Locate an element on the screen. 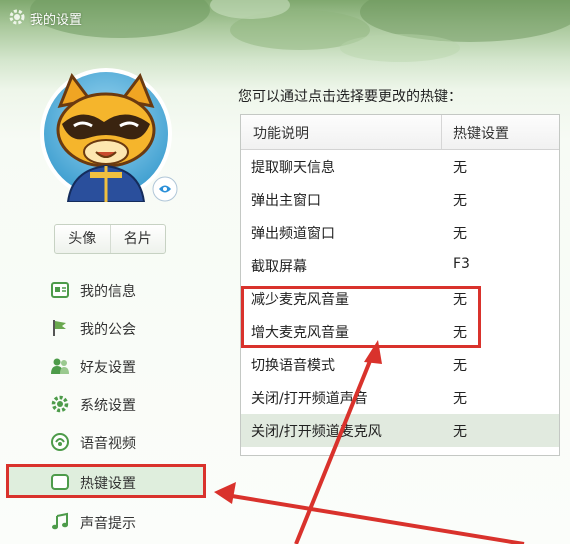 Image resolution: width=570 pixels, height=544 pixels. sidebar-item-label: 我的公会 is located at coordinates (108, 330).